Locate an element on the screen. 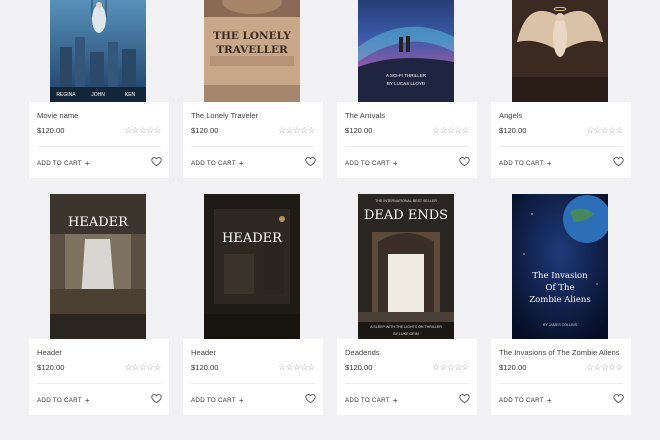 The image size is (660, 440). book-cover-image is located at coordinates (560, 51).